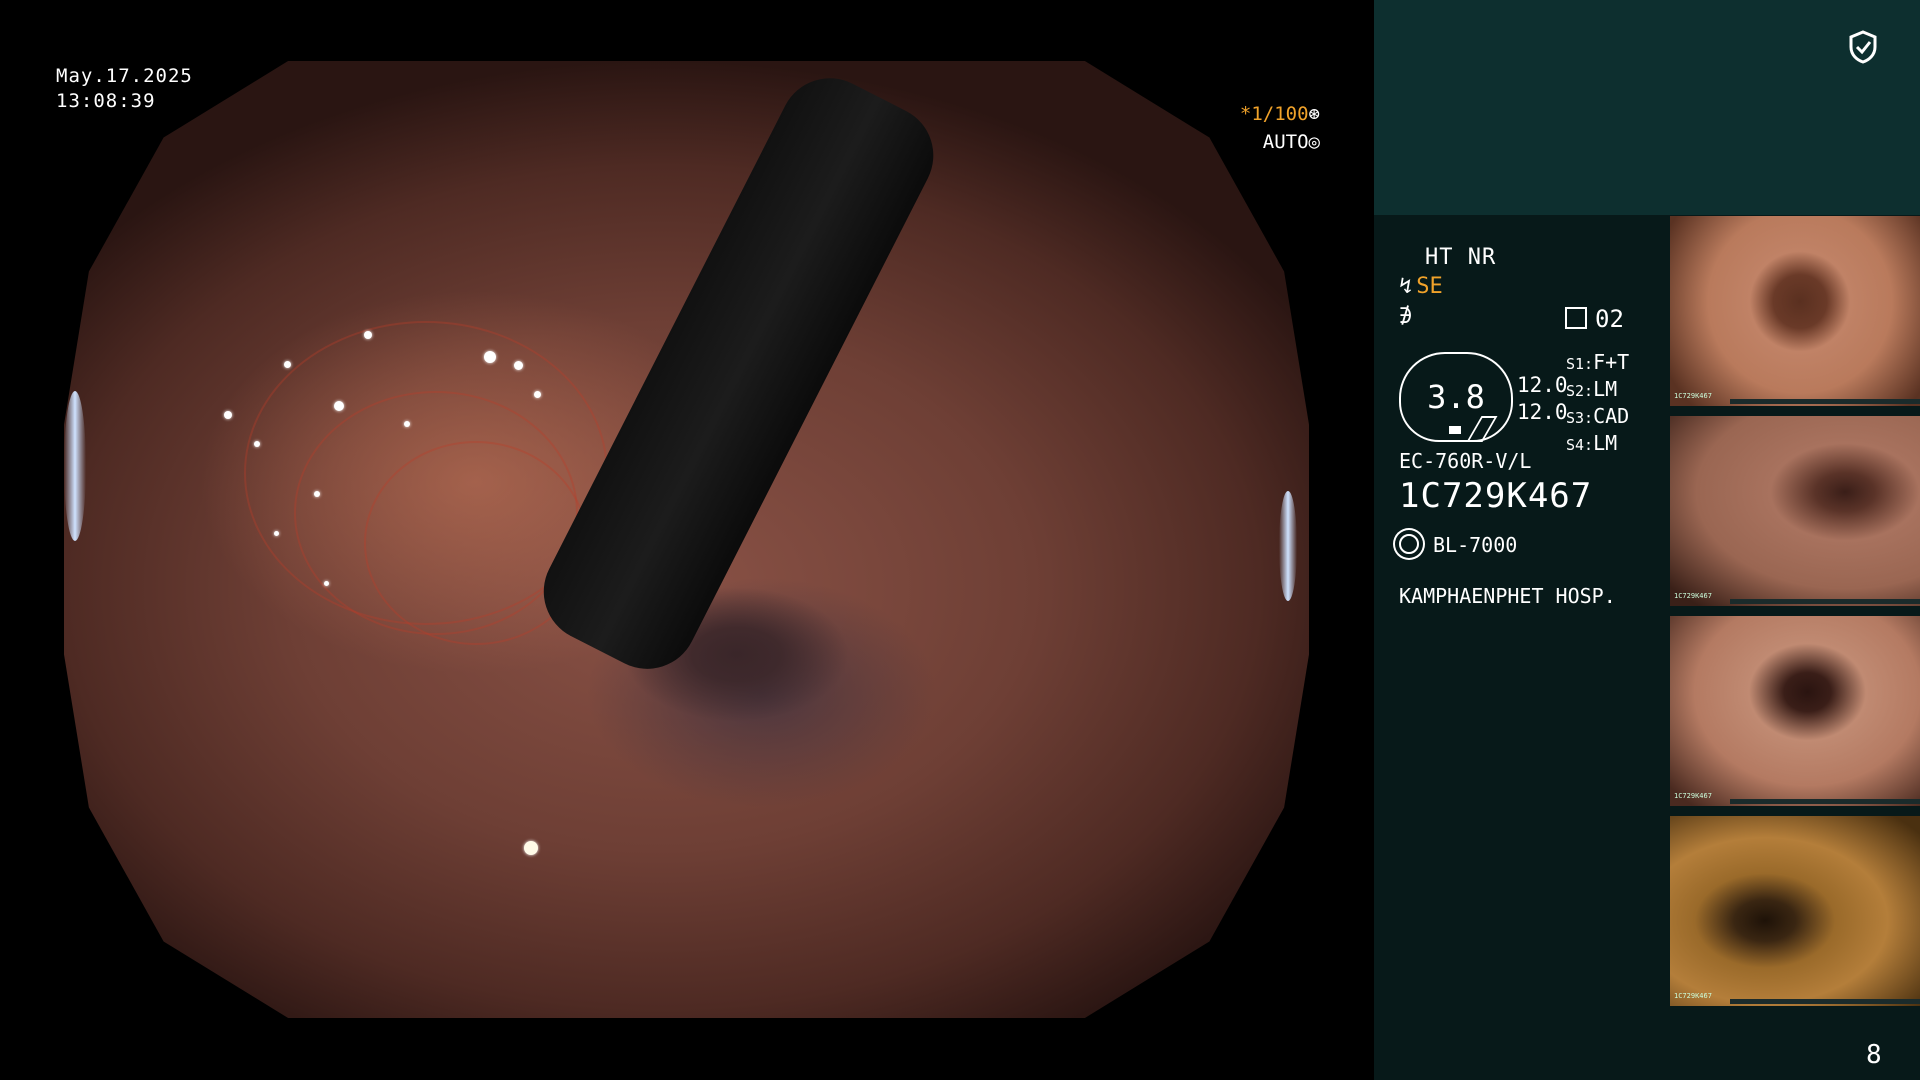 The width and height of the screenshot is (1920, 1080). I want to click on memory-icon, so click(1576, 318).